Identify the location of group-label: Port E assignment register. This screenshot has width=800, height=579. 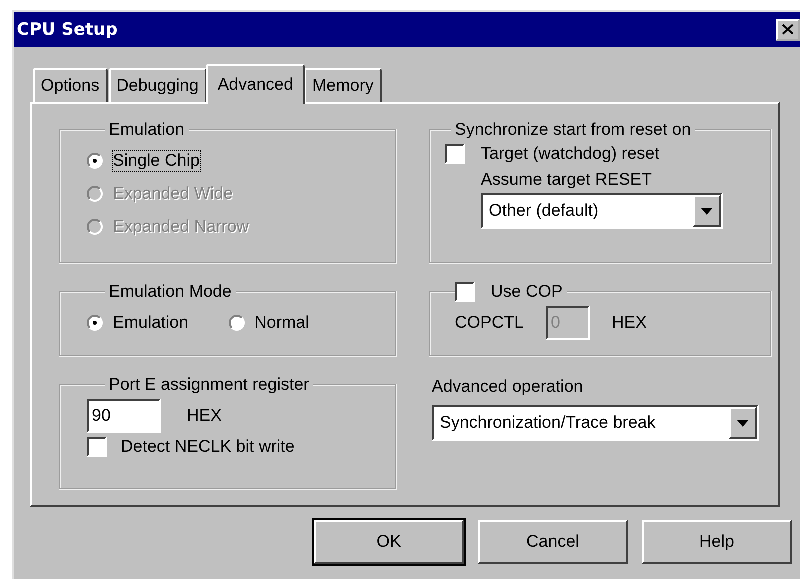
(209, 385).